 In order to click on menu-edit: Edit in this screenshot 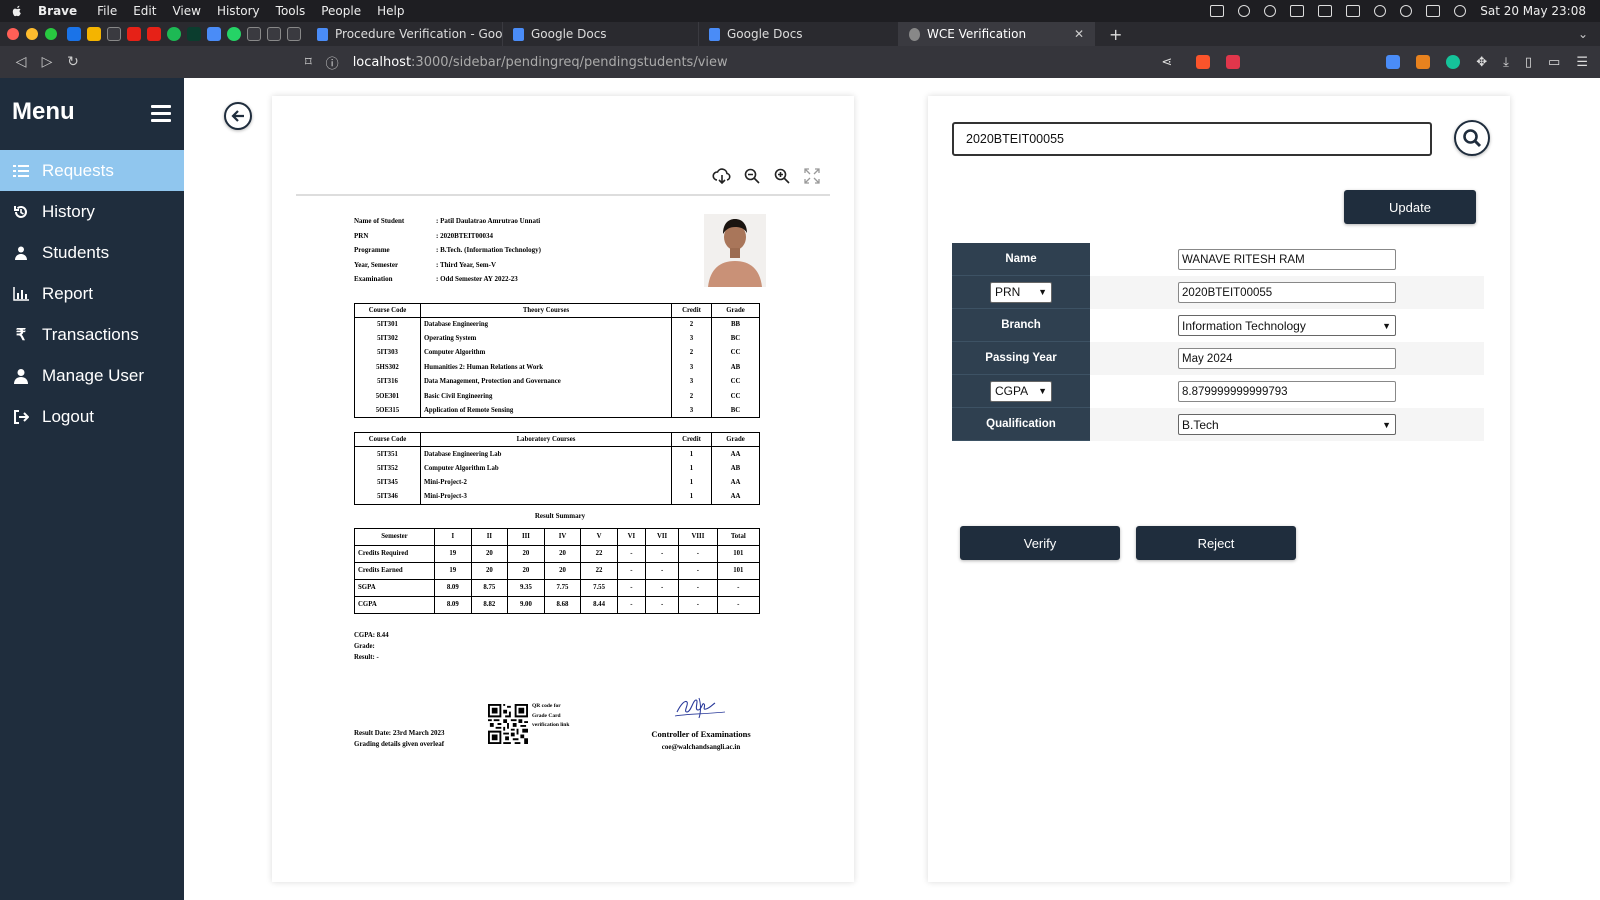, I will do `click(144, 11)`.